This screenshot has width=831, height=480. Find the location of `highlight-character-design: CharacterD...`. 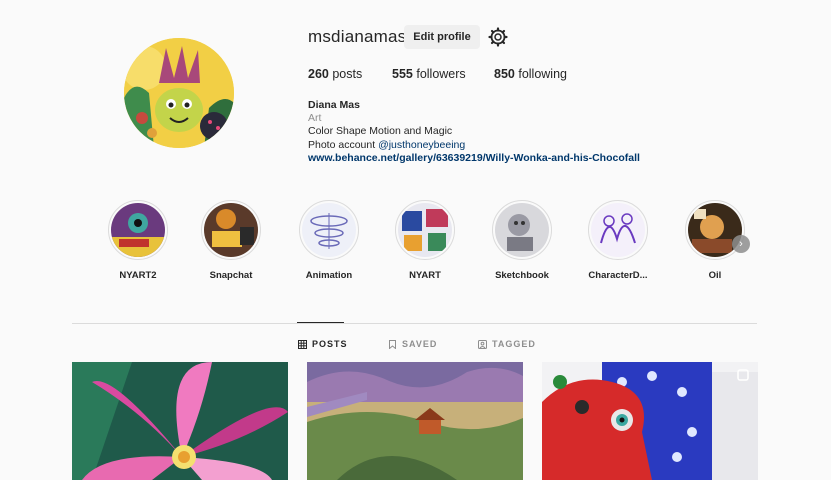

highlight-character-design: CharacterD... is located at coordinates (618, 240).